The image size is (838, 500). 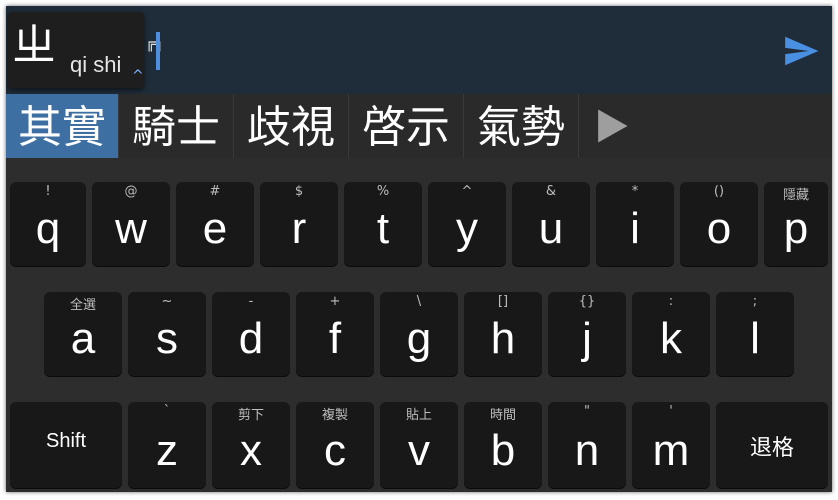 I want to click on candidate-item: 歧視, so click(x=291, y=126).